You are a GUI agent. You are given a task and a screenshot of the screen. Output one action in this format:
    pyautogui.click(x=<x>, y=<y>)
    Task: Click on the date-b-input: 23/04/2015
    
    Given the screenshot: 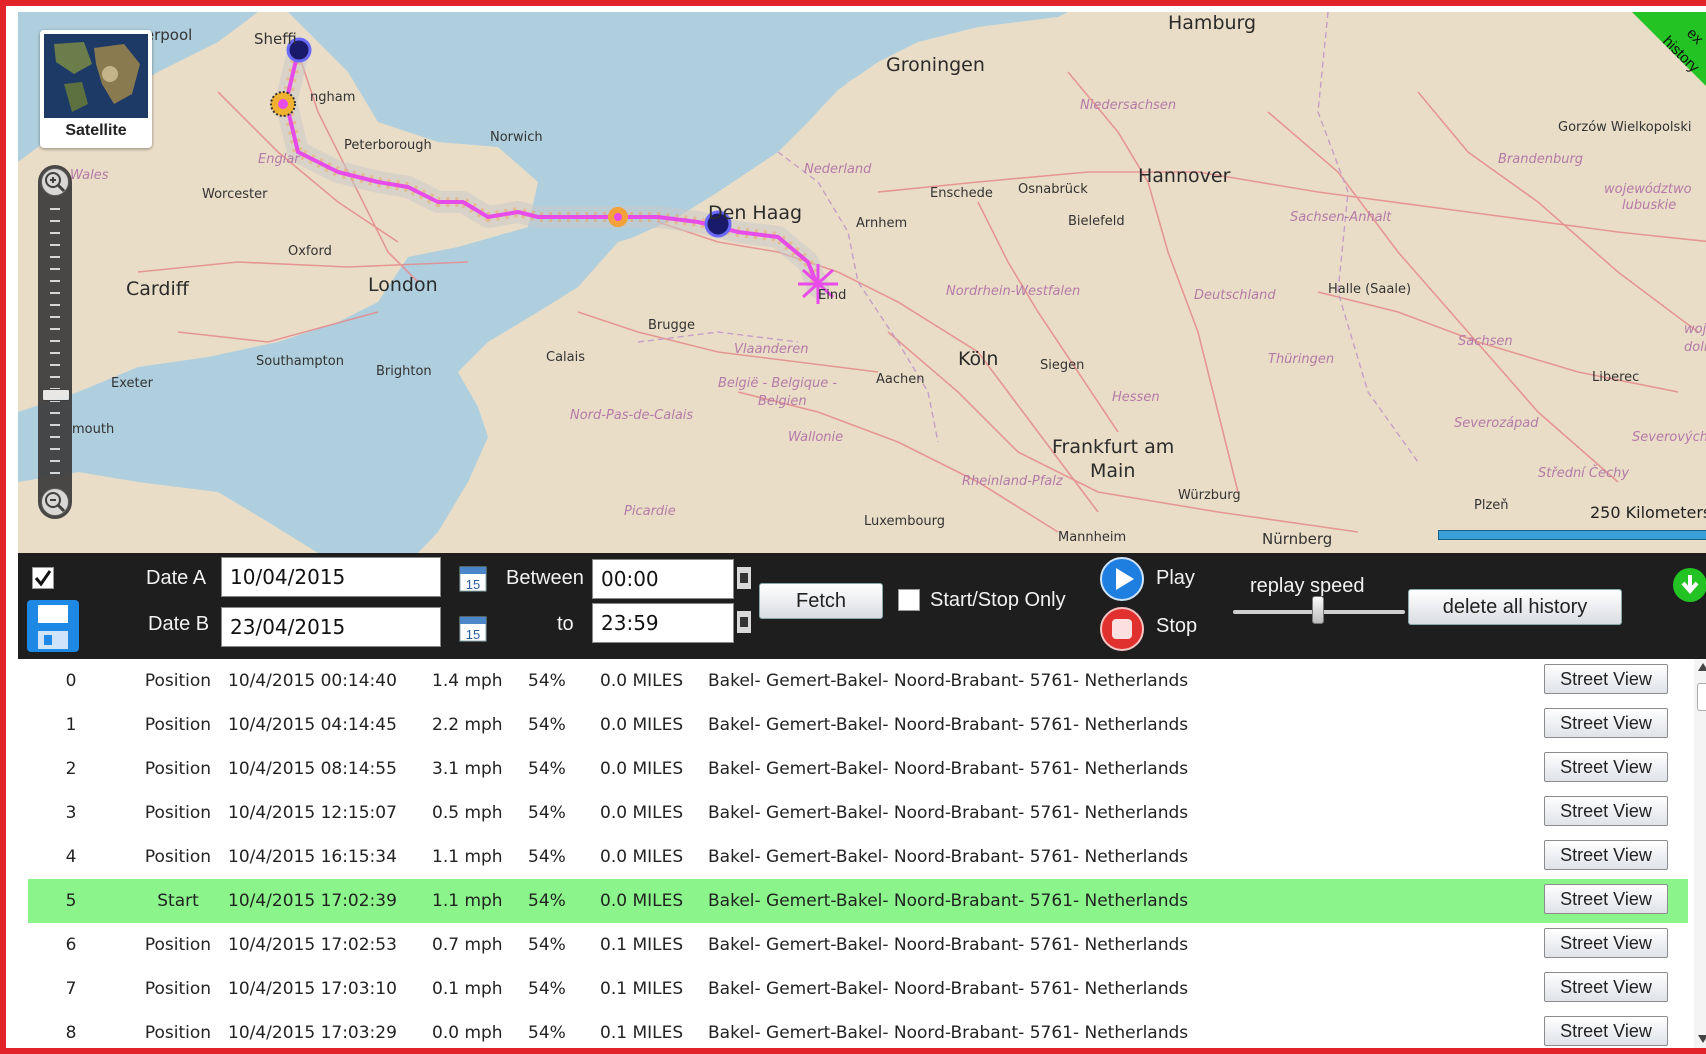 What is the action you would take?
    pyautogui.click(x=331, y=627)
    